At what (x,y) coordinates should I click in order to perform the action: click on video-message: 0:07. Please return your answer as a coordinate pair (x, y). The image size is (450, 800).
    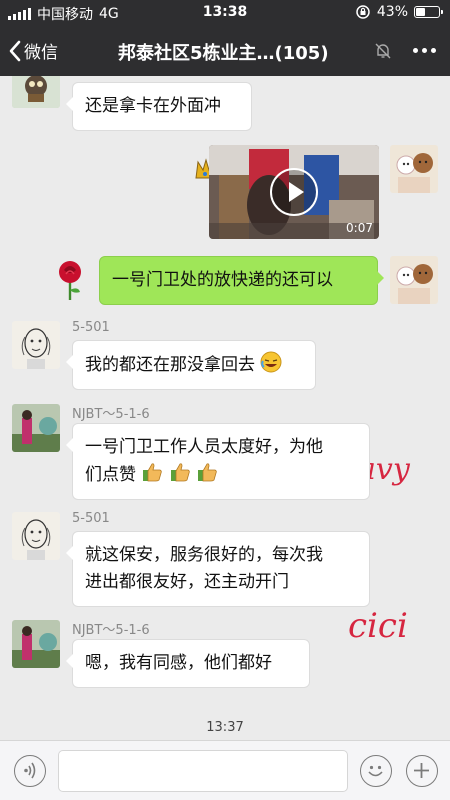
    Looking at the image, I should click on (294, 192).